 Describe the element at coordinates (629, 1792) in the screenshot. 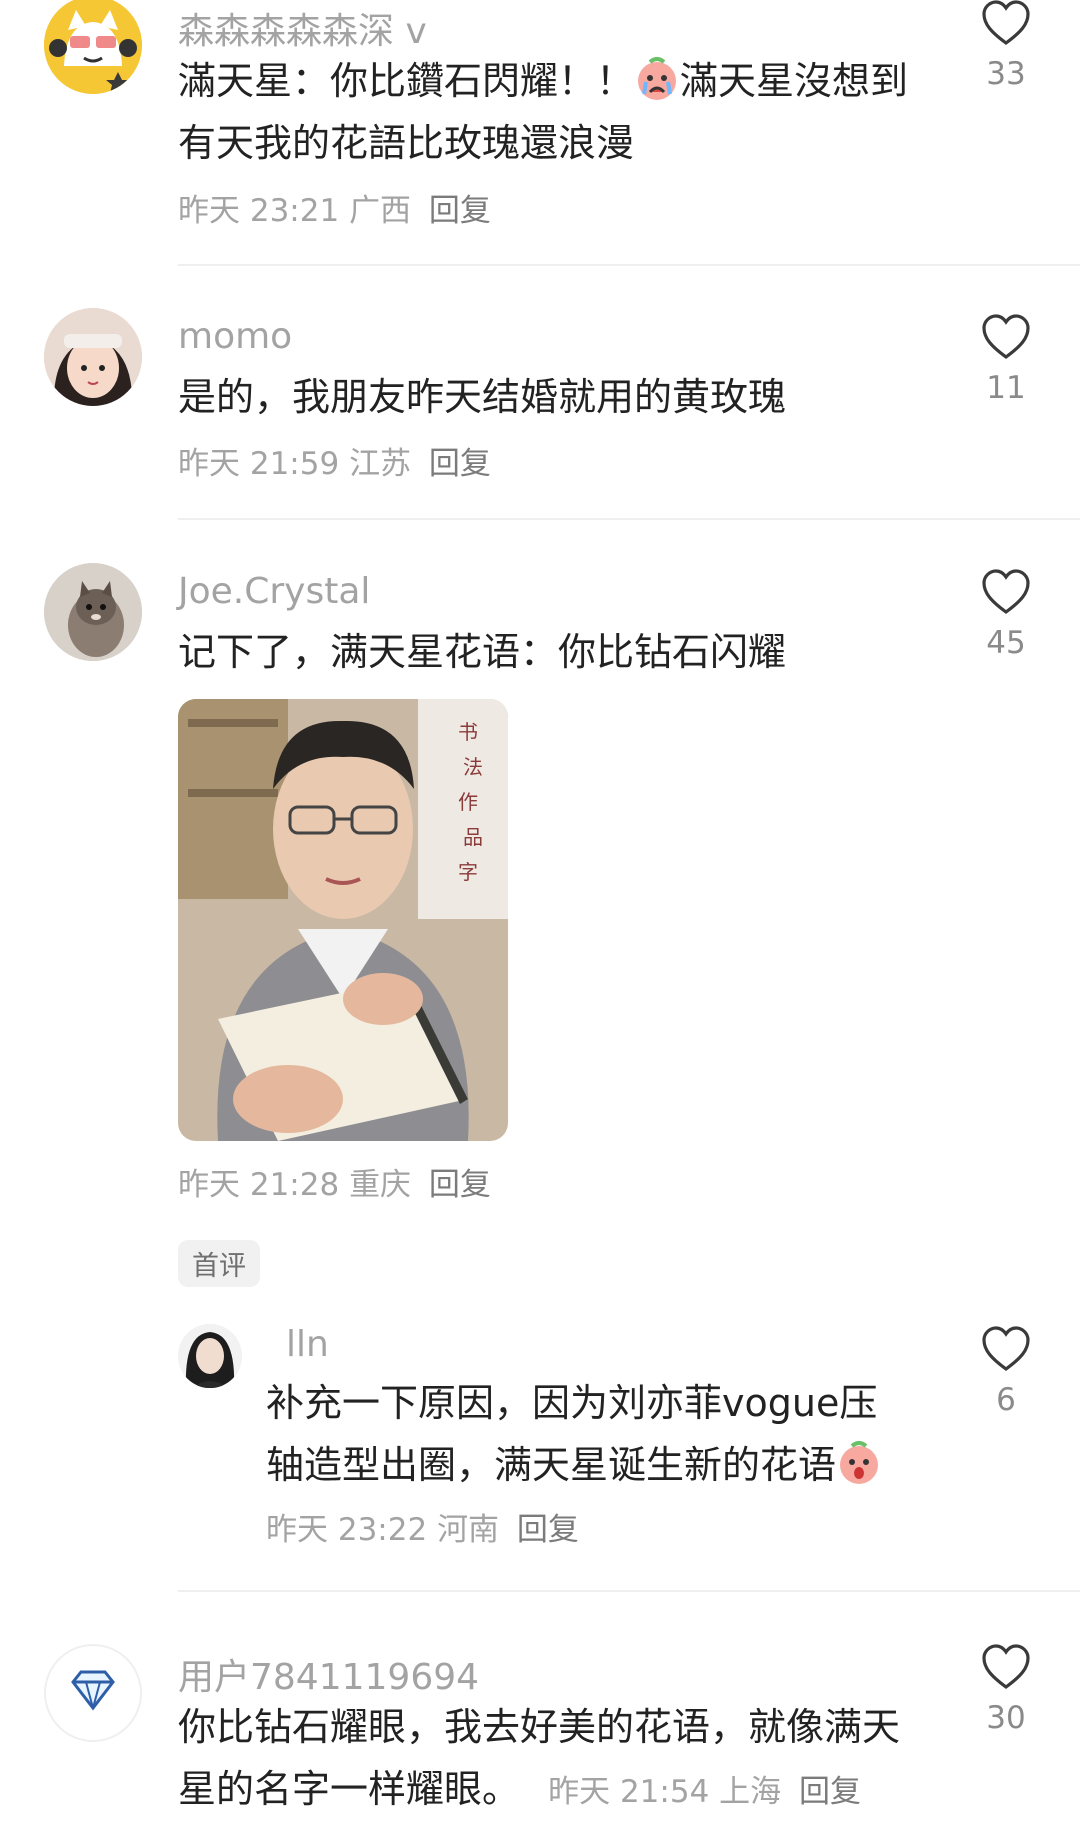

I see `timestamp: 昨天 21:54` at that location.